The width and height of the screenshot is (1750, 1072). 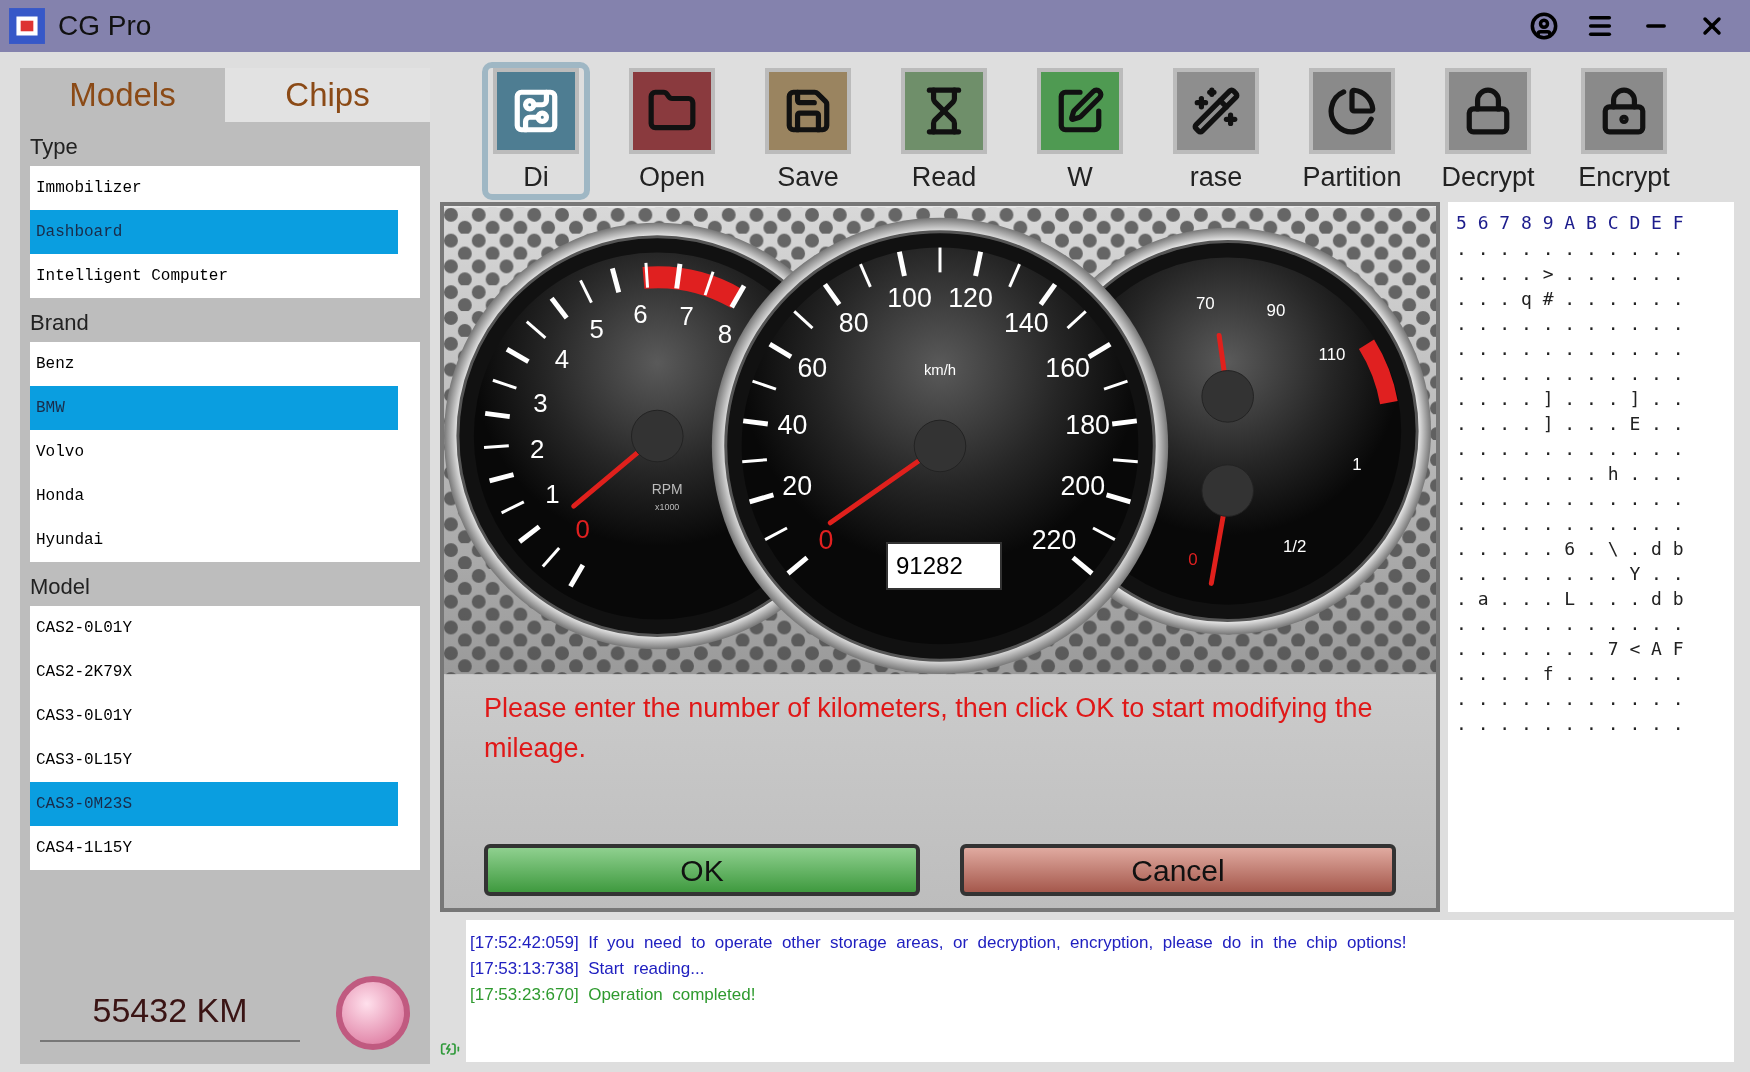 I want to click on ascii-row-text: . . . . ] . . . E . ., so click(x=1570, y=424).